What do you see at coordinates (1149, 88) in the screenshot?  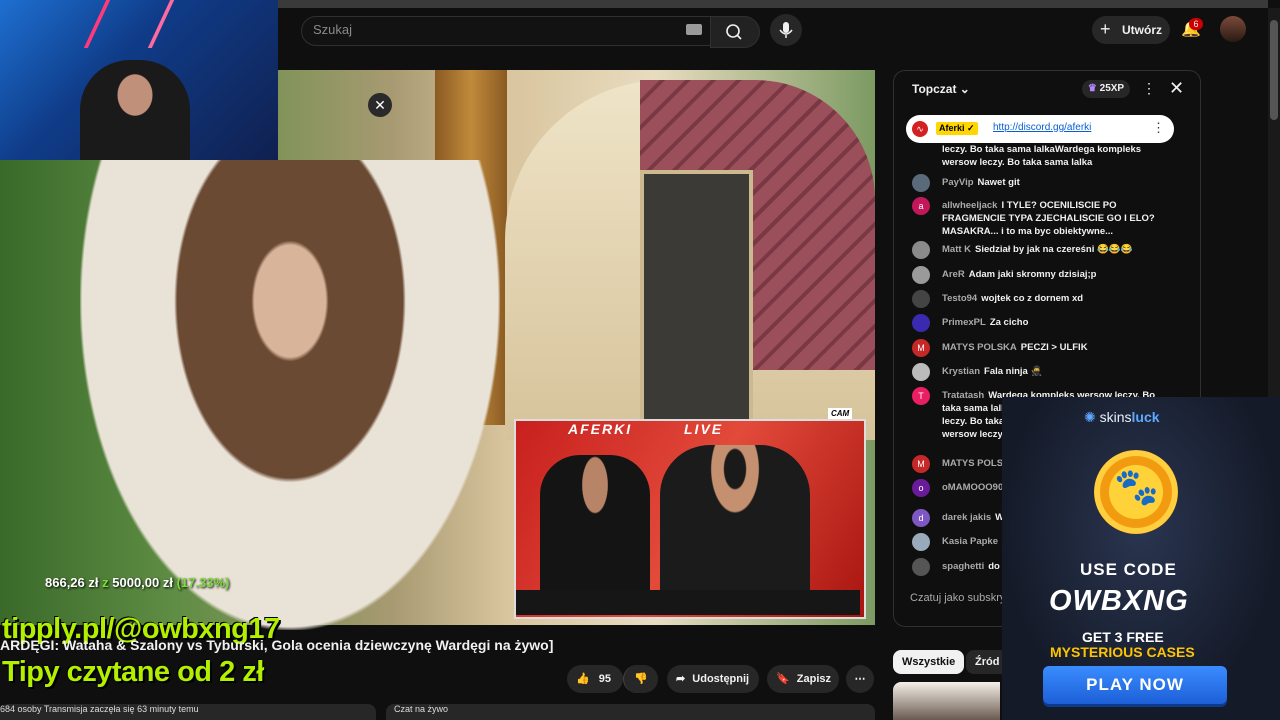 I see `chat-more-icon: ⋮` at bounding box center [1149, 88].